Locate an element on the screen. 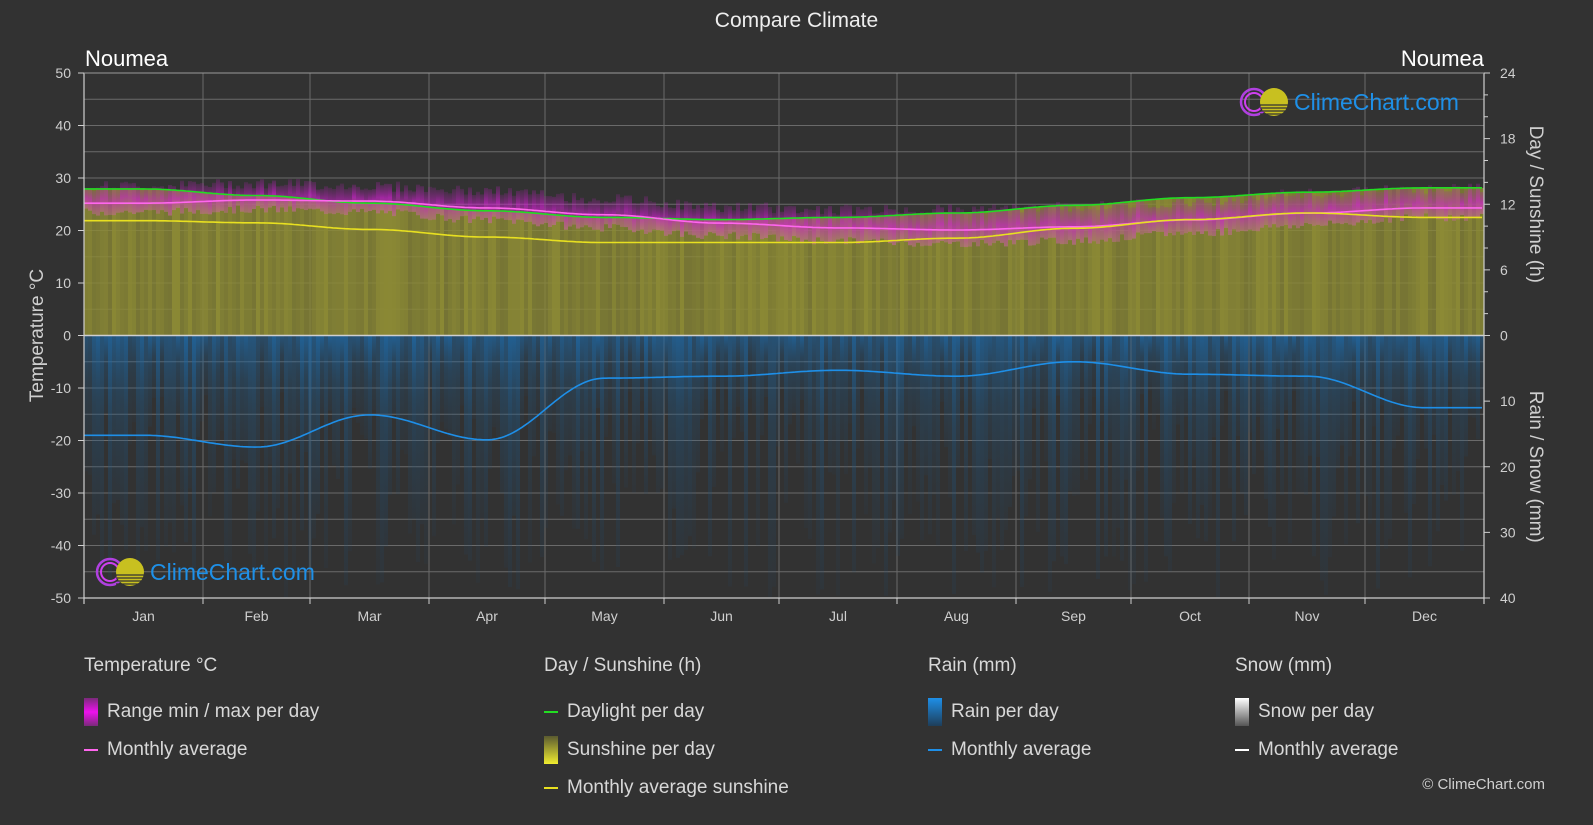 This screenshot has height=825, width=1593. y-tick-label-left: 20 is located at coordinates (63, 231).